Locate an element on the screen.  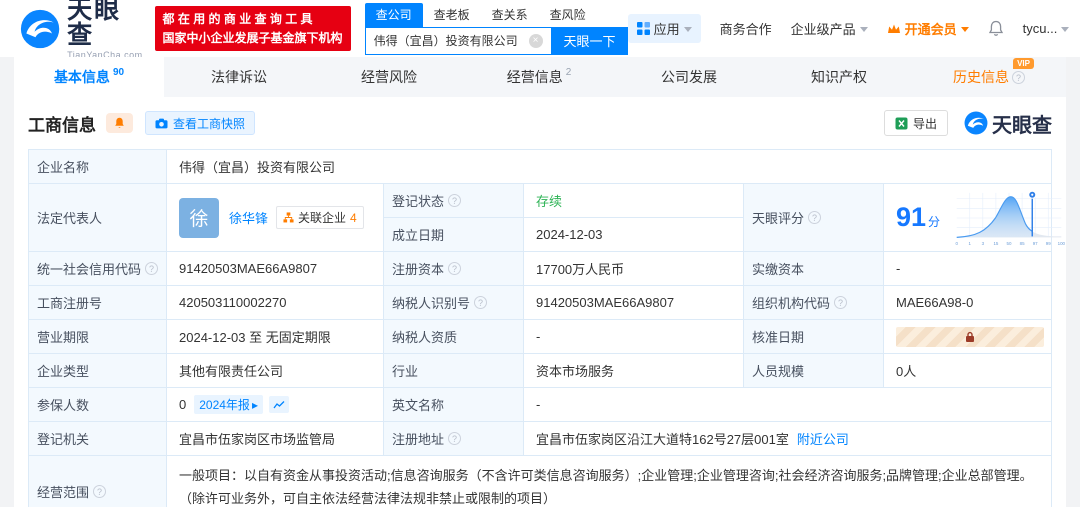
legal-rep-avatar: 徐 is located at coordinates (199, 217).